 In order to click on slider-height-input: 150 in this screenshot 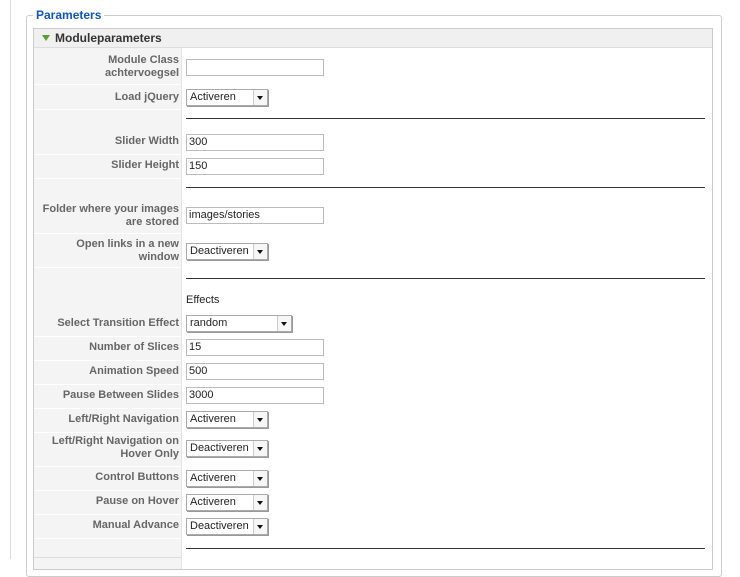, I will do `click(255, 166)`.